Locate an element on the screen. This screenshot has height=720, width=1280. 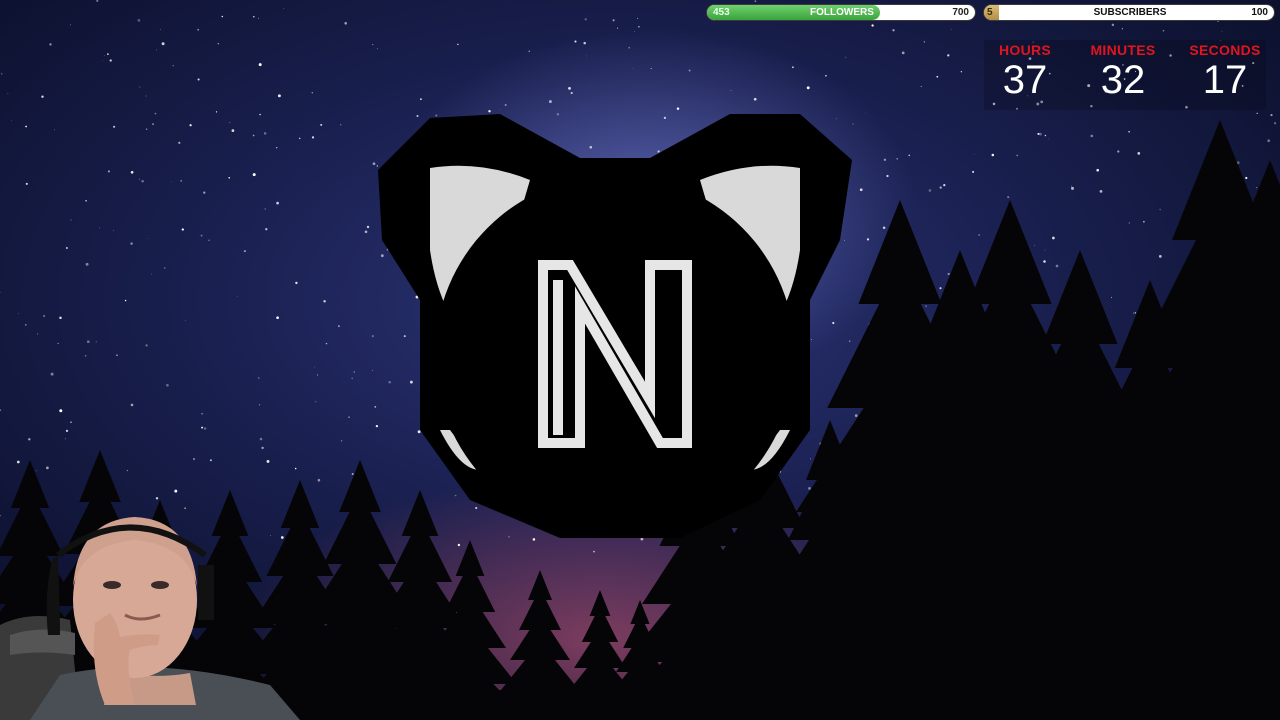
countdown-hours: HOURS 37 is located at coordinates (1025, 72).